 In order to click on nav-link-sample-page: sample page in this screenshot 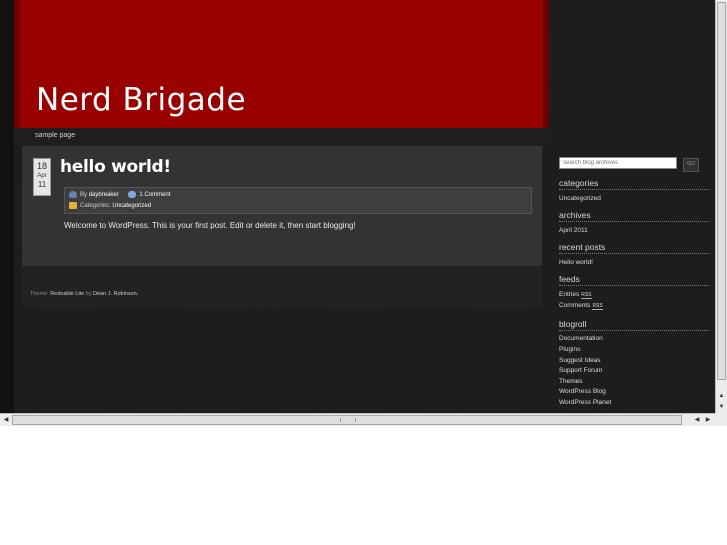, I will do `click(55, 135)`.